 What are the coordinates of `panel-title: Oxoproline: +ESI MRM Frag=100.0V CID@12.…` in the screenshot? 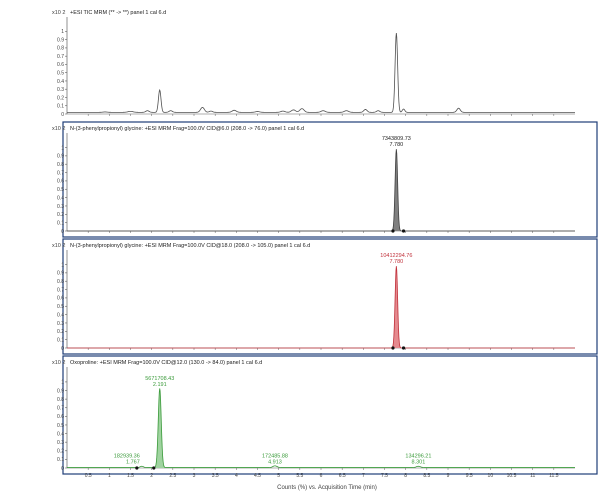 It's located at (166, 363).